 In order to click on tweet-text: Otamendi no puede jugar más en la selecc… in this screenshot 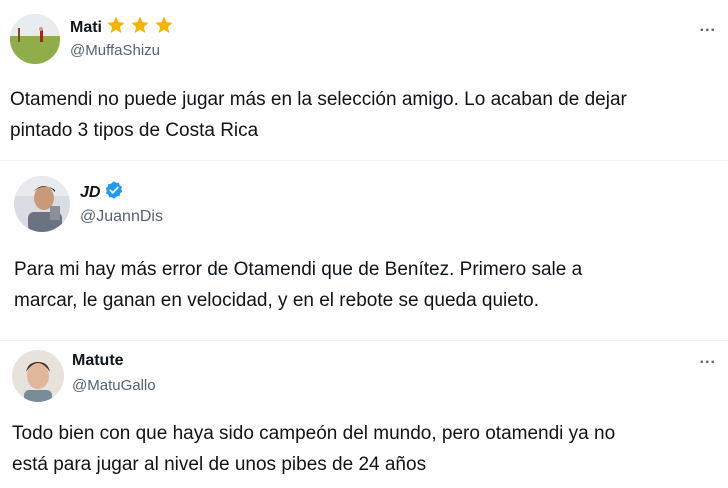, I will do `click(365, 115)`.